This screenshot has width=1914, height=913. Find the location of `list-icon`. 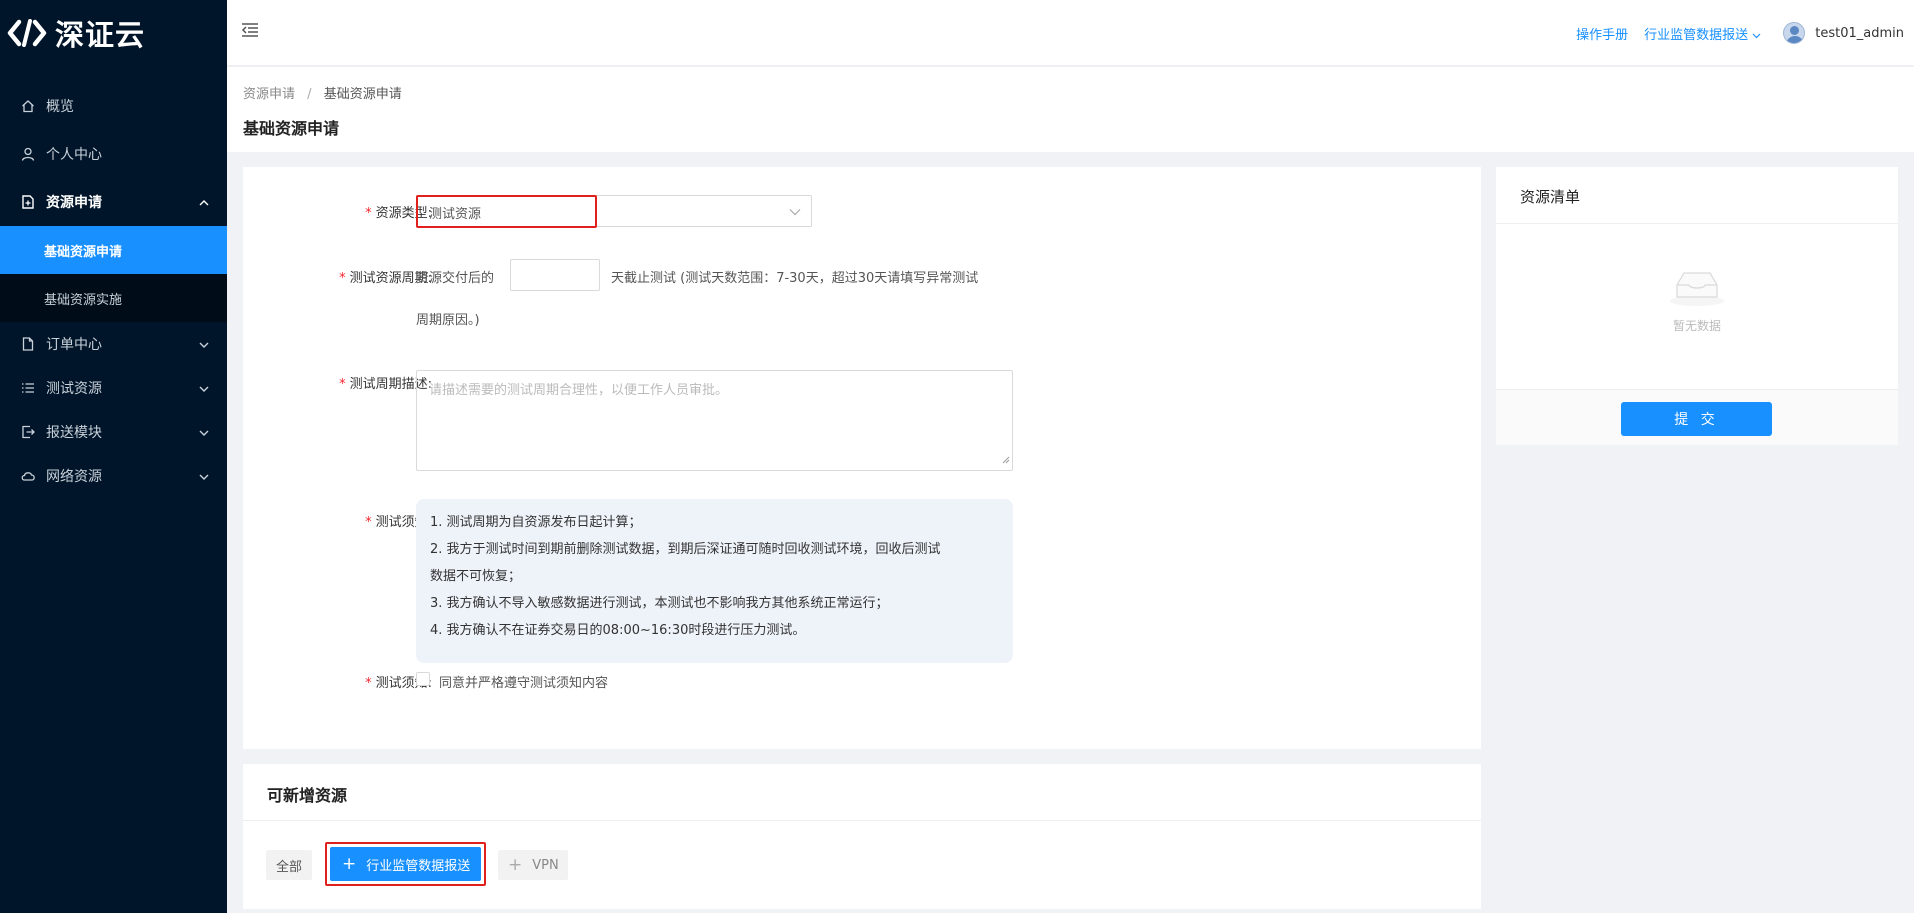

list-icon is located at coordinates (28, 388).